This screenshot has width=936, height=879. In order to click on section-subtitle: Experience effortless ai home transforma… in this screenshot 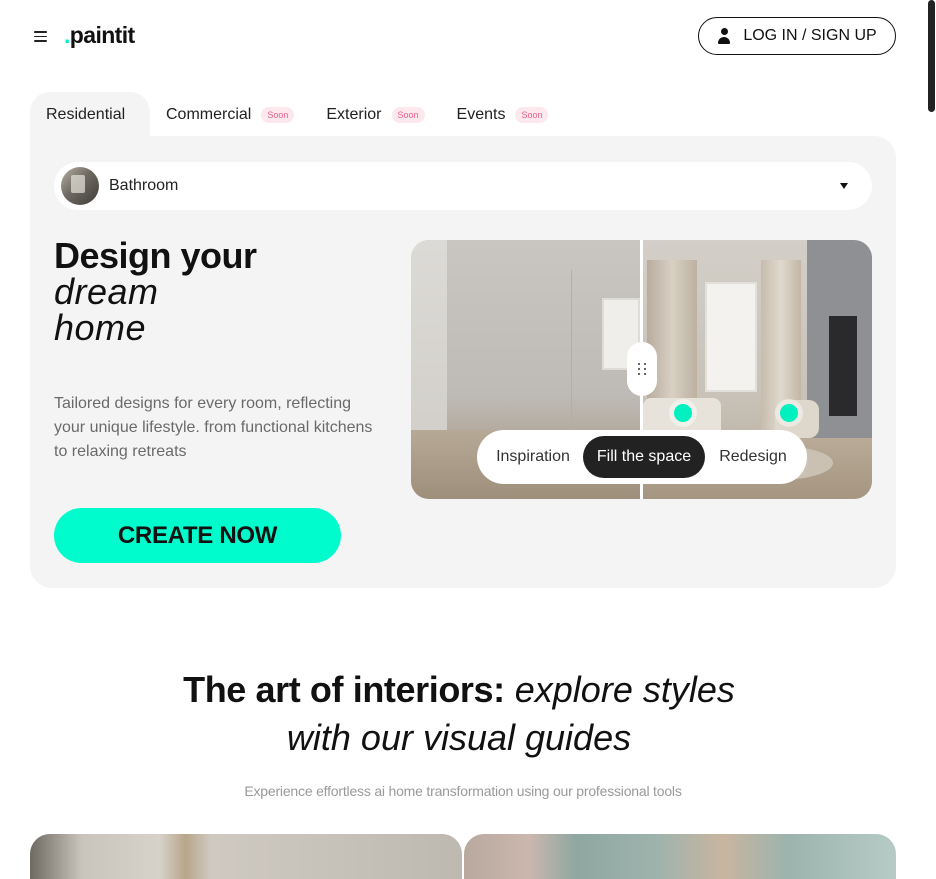, I will do `click(463, 791)`.